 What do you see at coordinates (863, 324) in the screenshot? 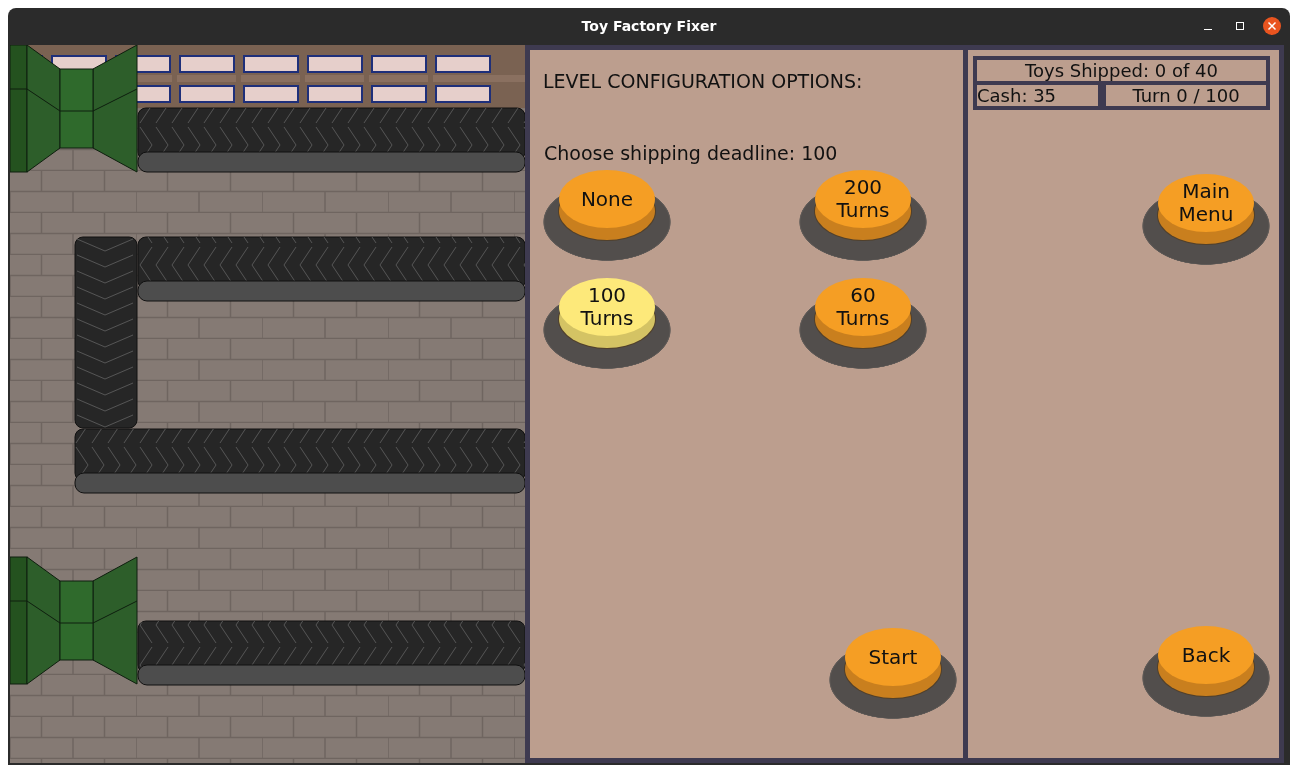
I see `deadline-option-button: 60 Turns` at bounding box center [863, 324].